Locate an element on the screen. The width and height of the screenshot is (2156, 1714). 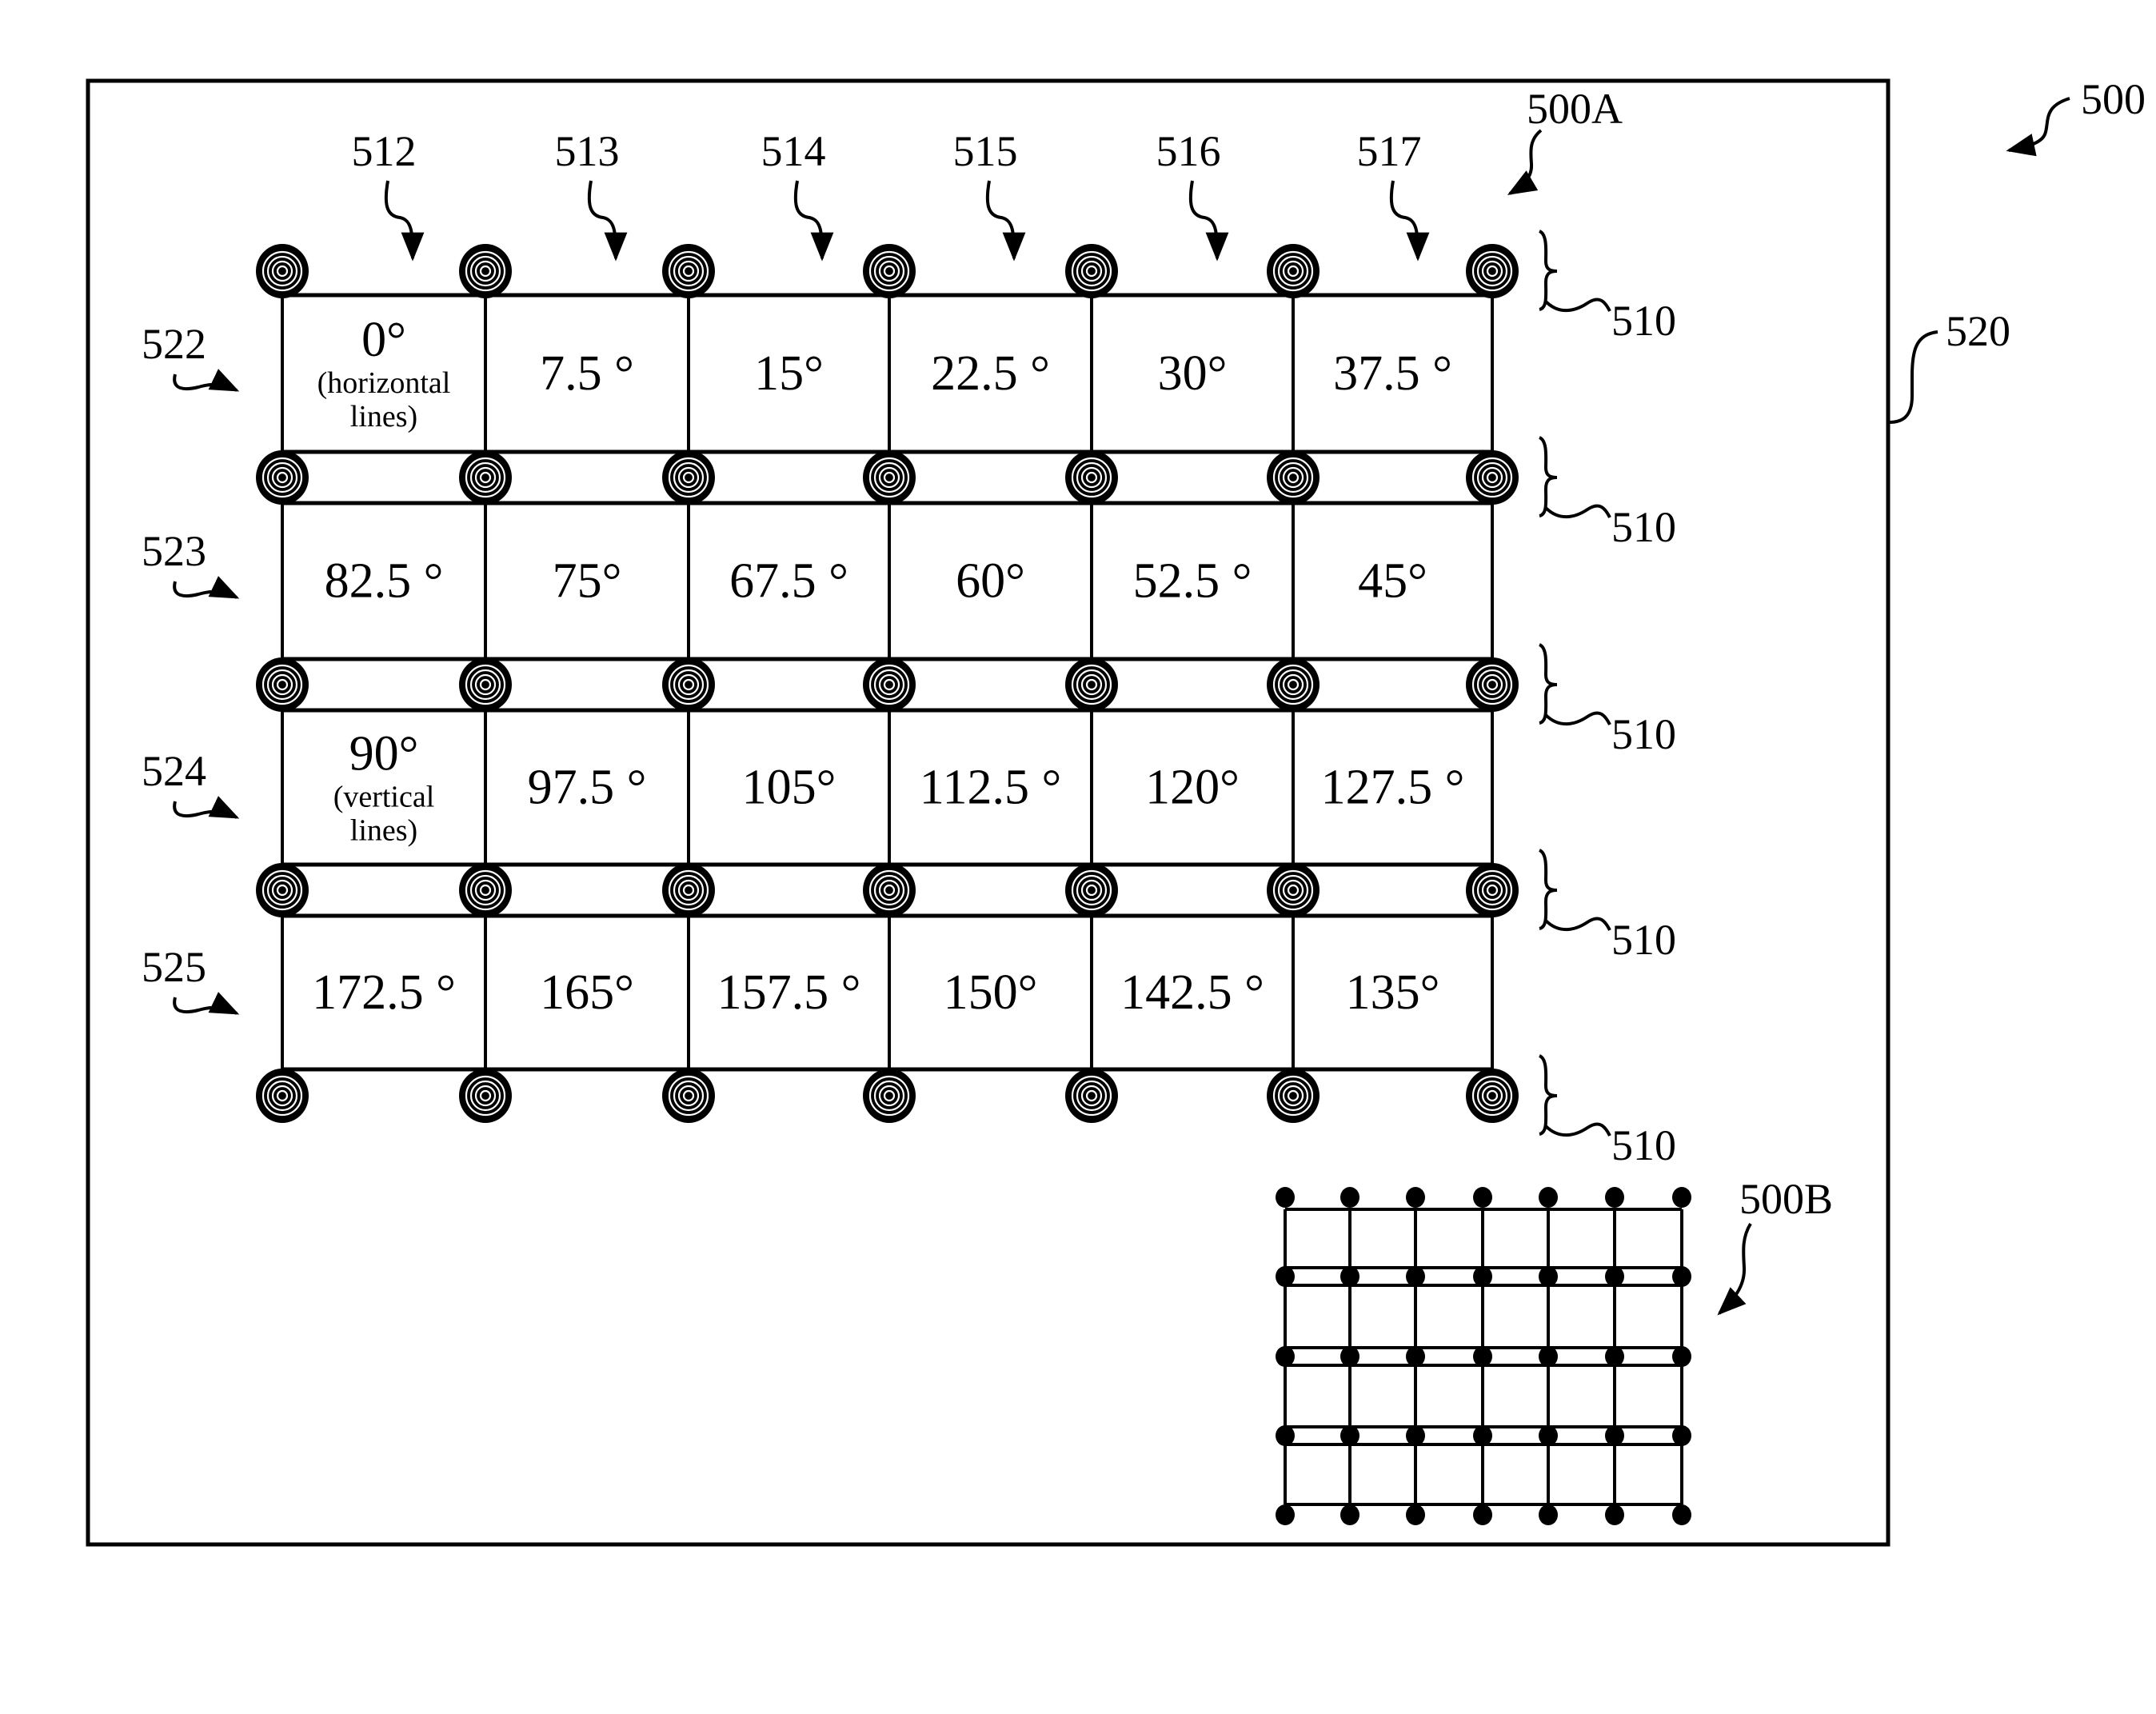
row-label: 522 is located at coordinates (174, 344).